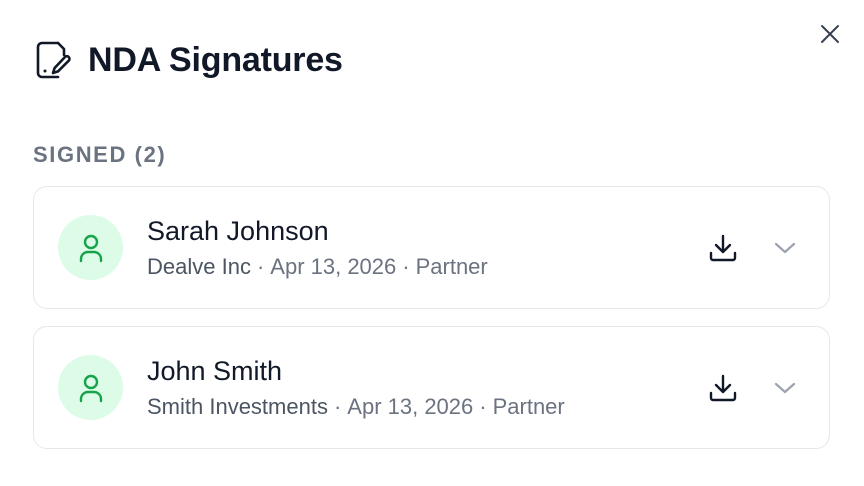 The width and height of the screenshot is (864, 486). I want to click on dialog-title: NDA Signatures, so click(215, 59).